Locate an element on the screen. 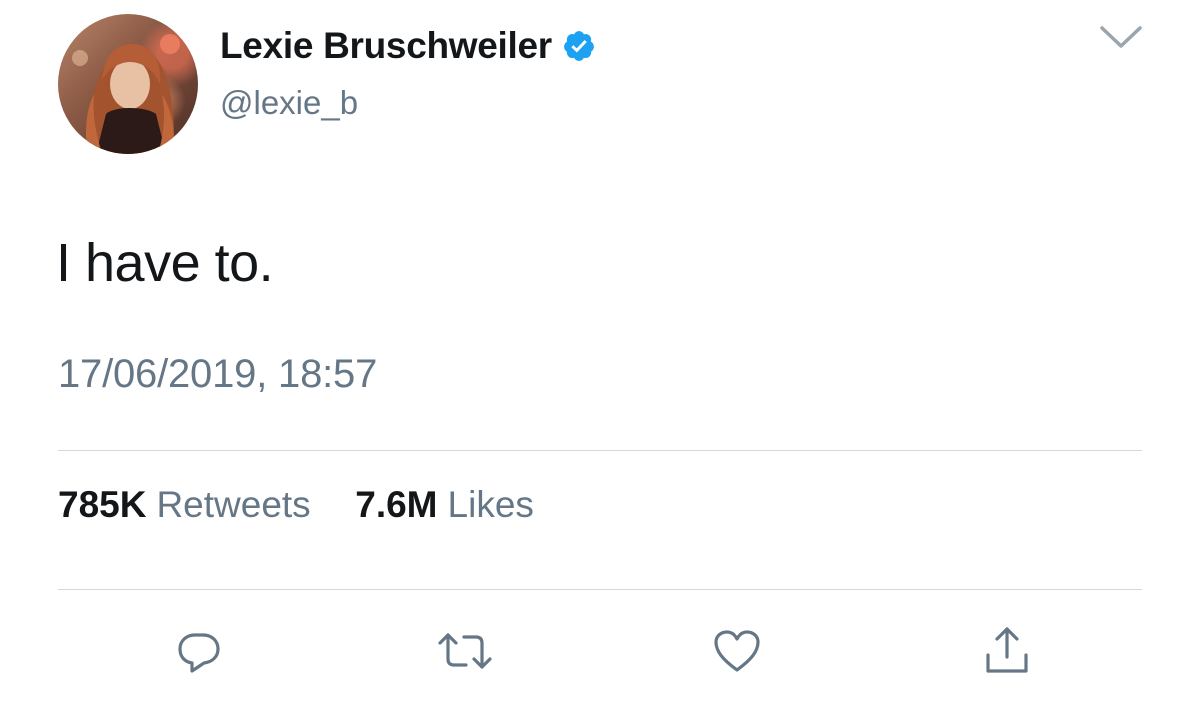 This screenshot has height=706, width=1200. like-button is located at coordinates (737, 653).